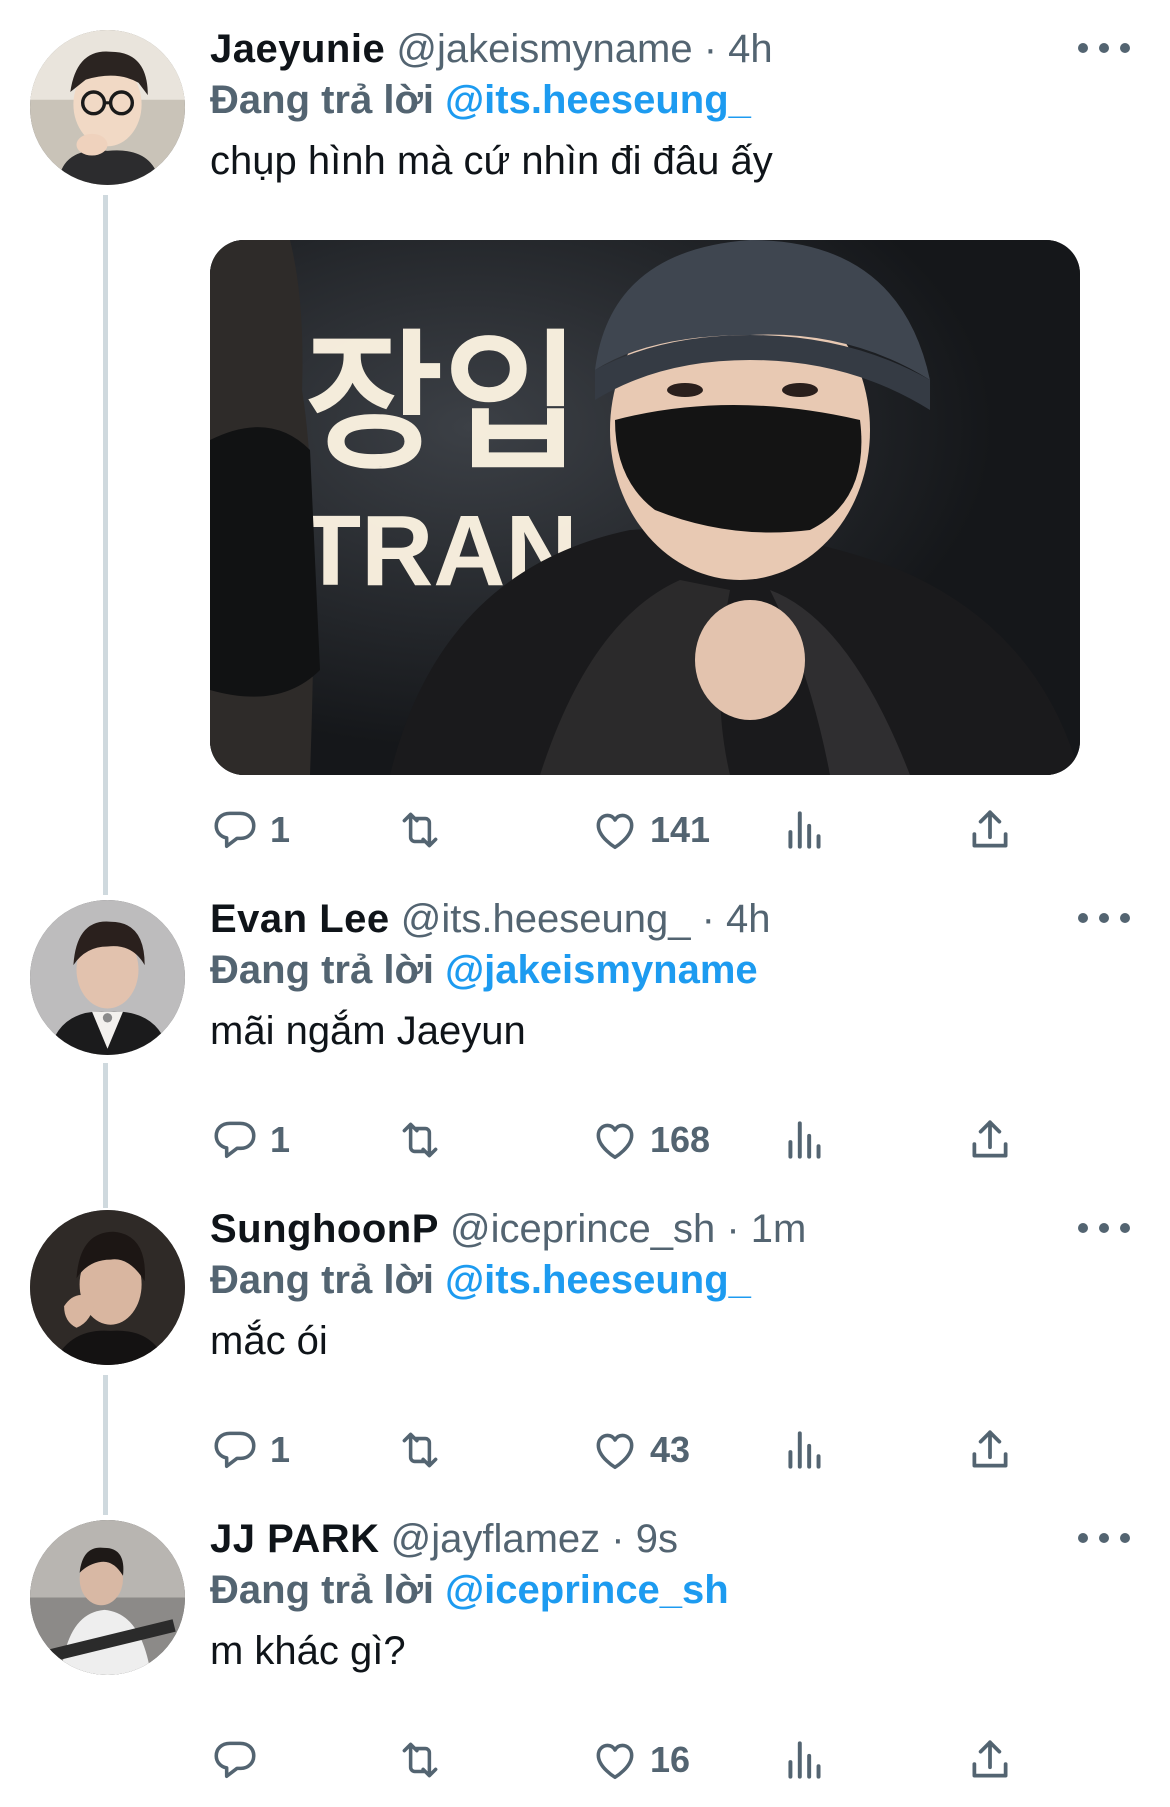 Image resolution: width=1170 pixels, height=1807 pixels. What do you see at coordinates (297, 49) in the screenshot?
I see `display-name: Jaeyunie` at bounding box center [297, 49].